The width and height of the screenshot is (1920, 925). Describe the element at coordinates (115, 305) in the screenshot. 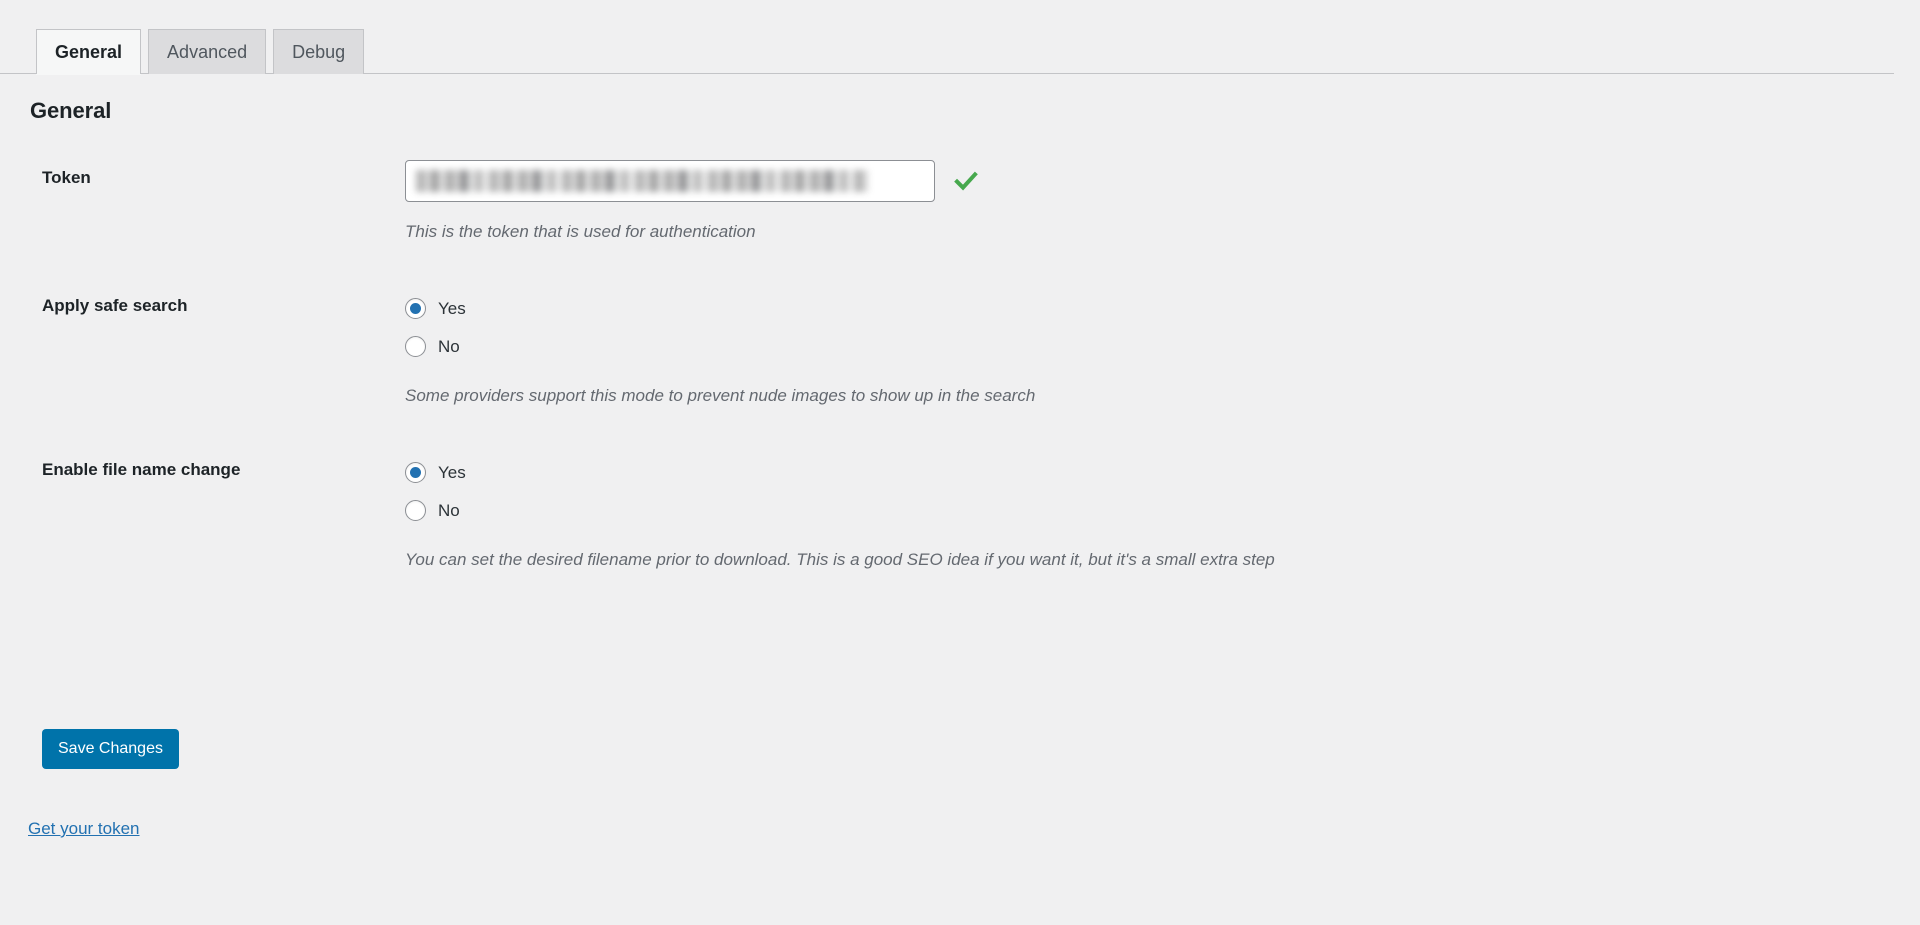

I see `safe-search-label: Apply safe search` at that location.